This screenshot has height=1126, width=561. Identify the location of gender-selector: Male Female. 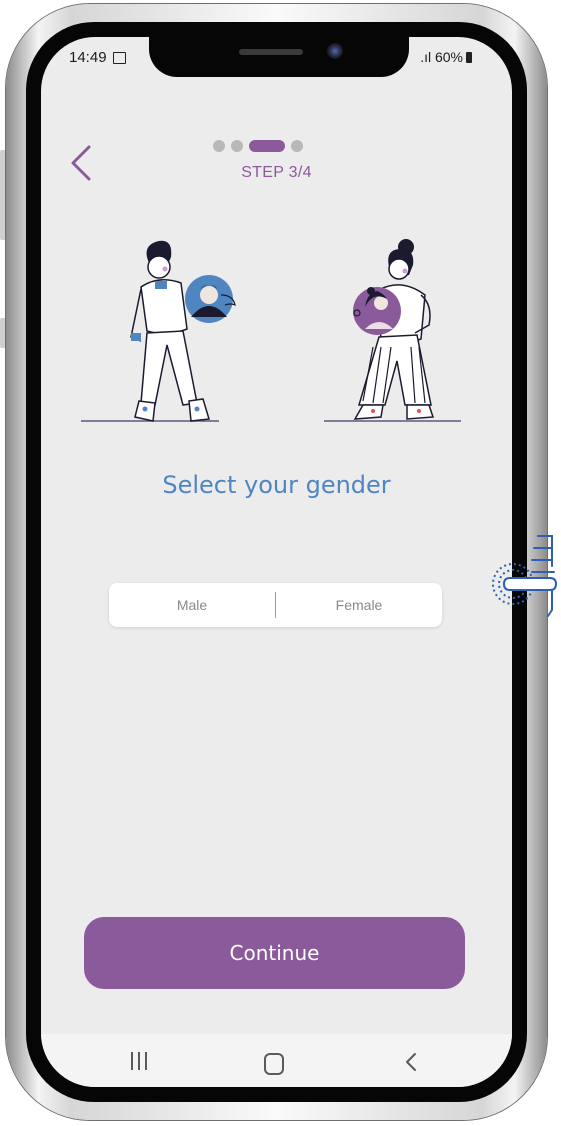
(275, 605).